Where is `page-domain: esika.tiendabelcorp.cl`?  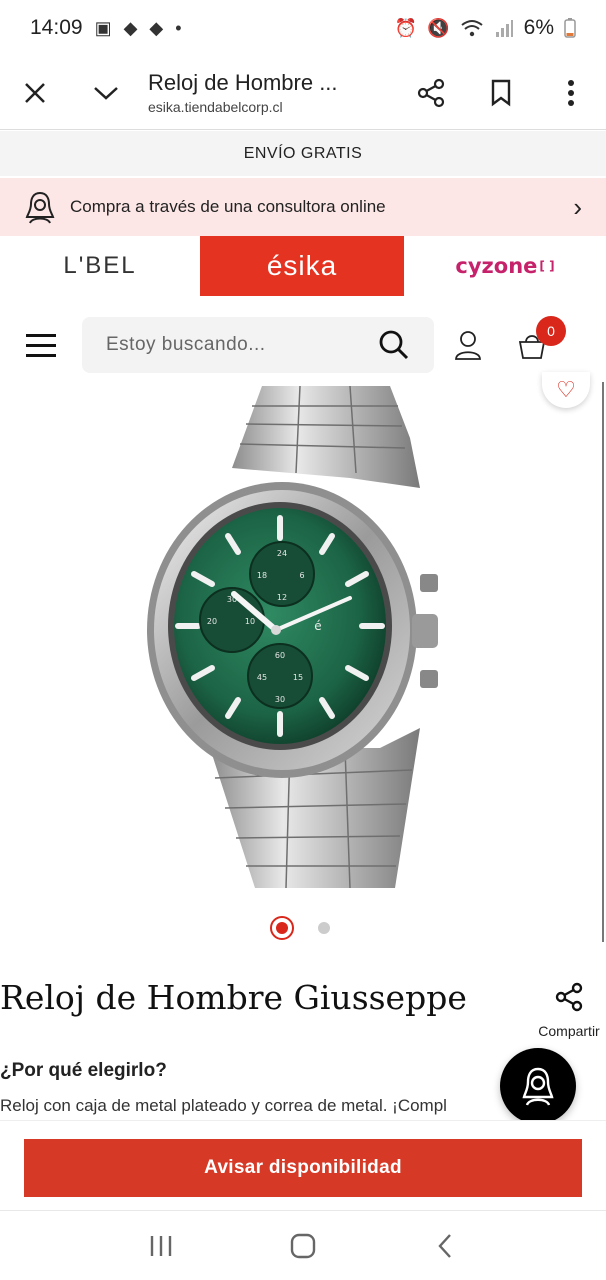 page-domain: esika.tiendabelcorp.cl is located at coordinates (215, 107).